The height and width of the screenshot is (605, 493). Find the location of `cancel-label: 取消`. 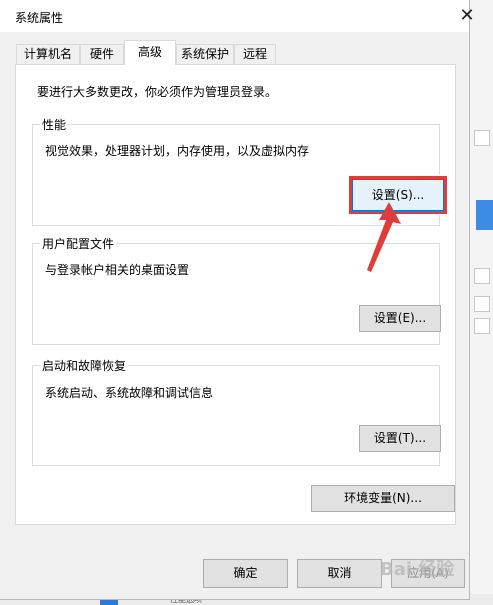

cancel-label: 取消 is located at coordinates (339, 573).